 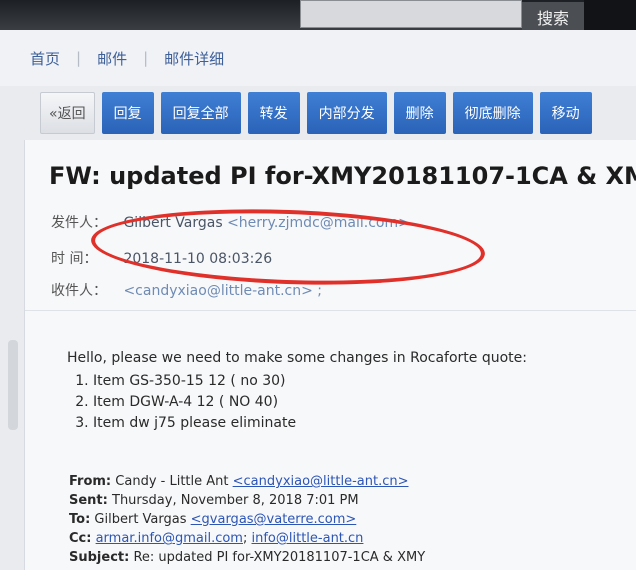 I want to click on reply-all-button: 回复全部, so click(x=200, y=113).